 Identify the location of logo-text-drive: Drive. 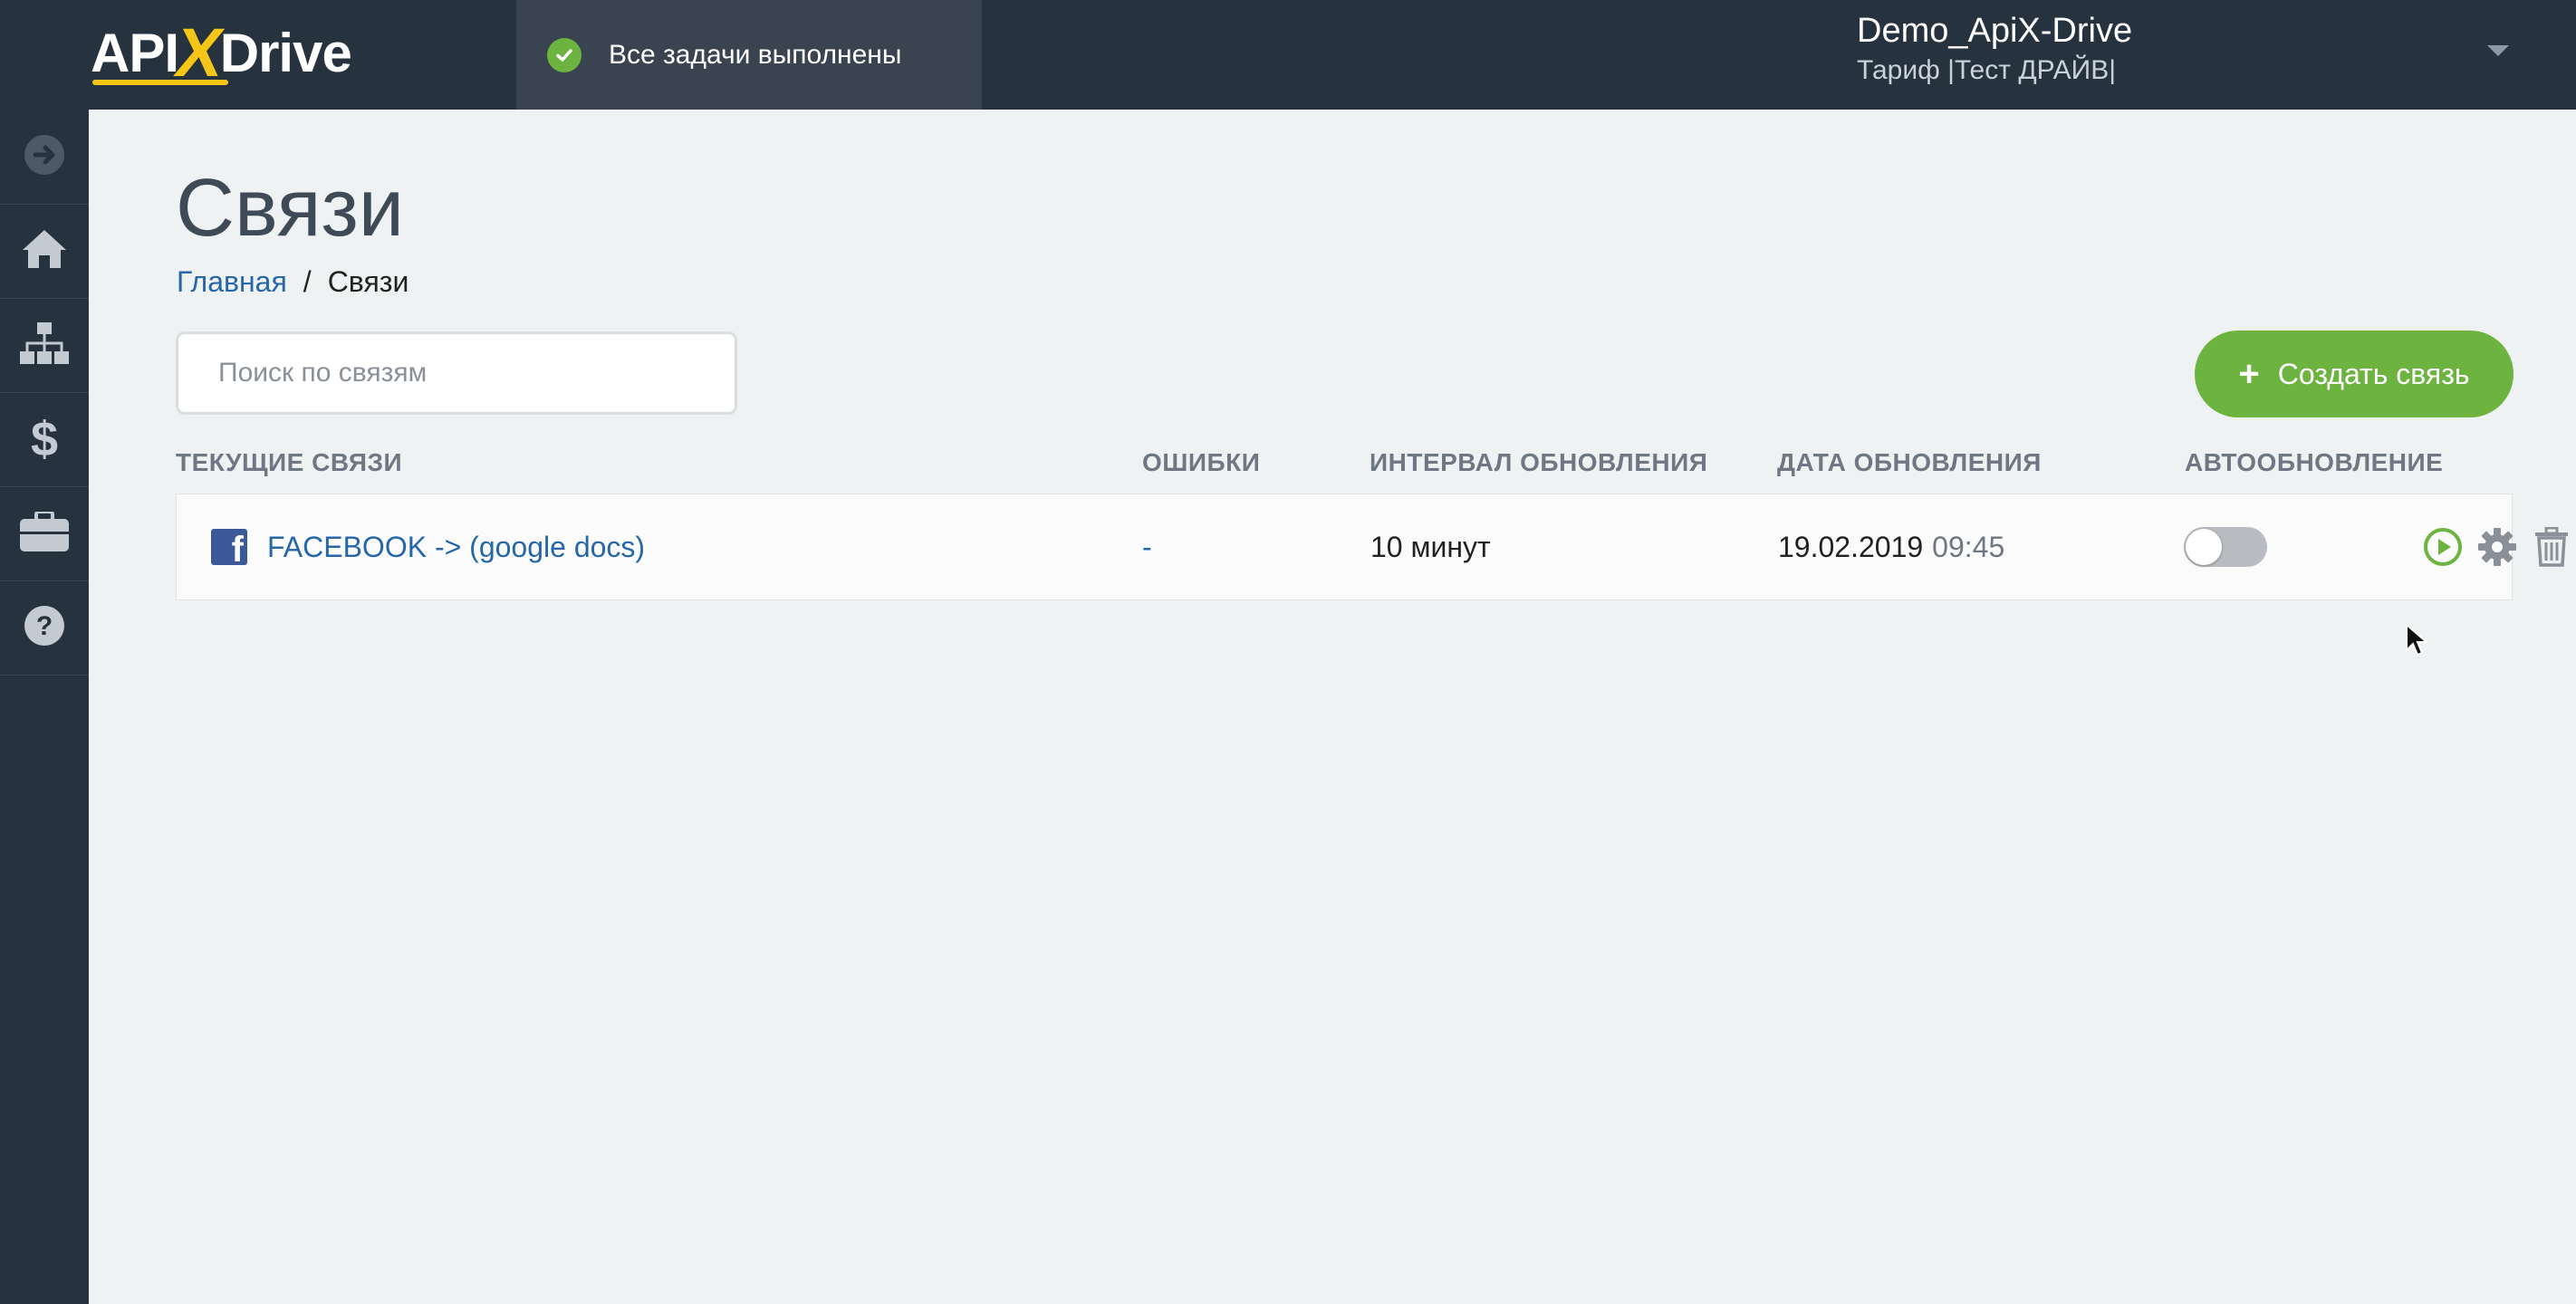
(285, 52).